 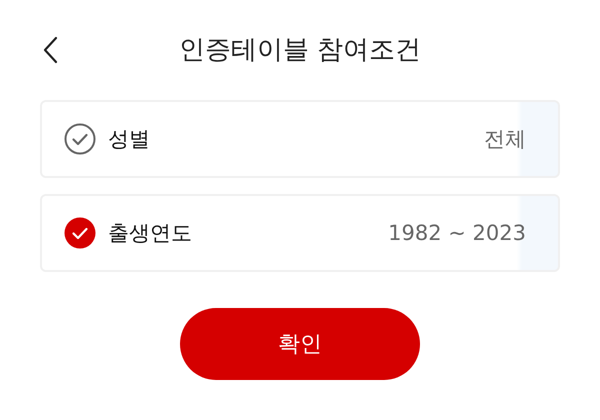 I want to click on condition-value: 1982 ~ 2023, so click(x=457, y=233).